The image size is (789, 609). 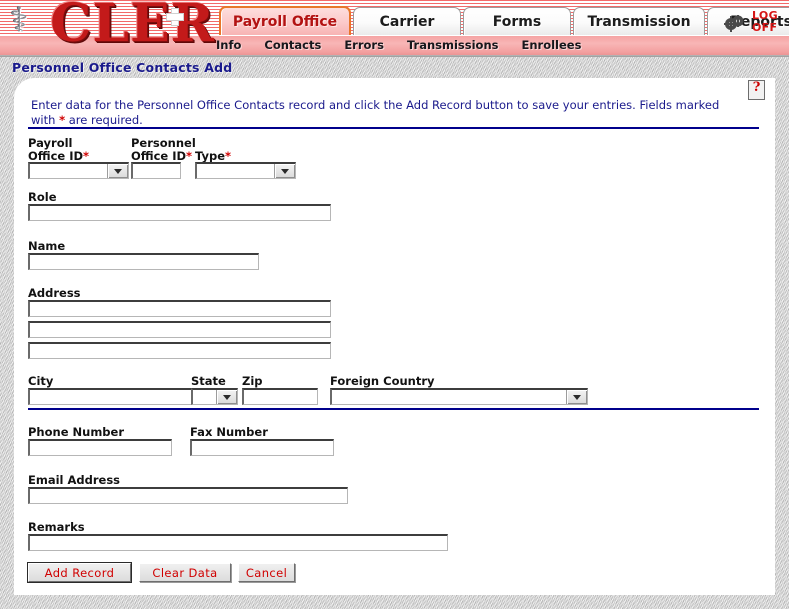 What do you see at coordinates (734, 23) in the screenshot?
I see `gear-icon` at bounding box center [734, 23].